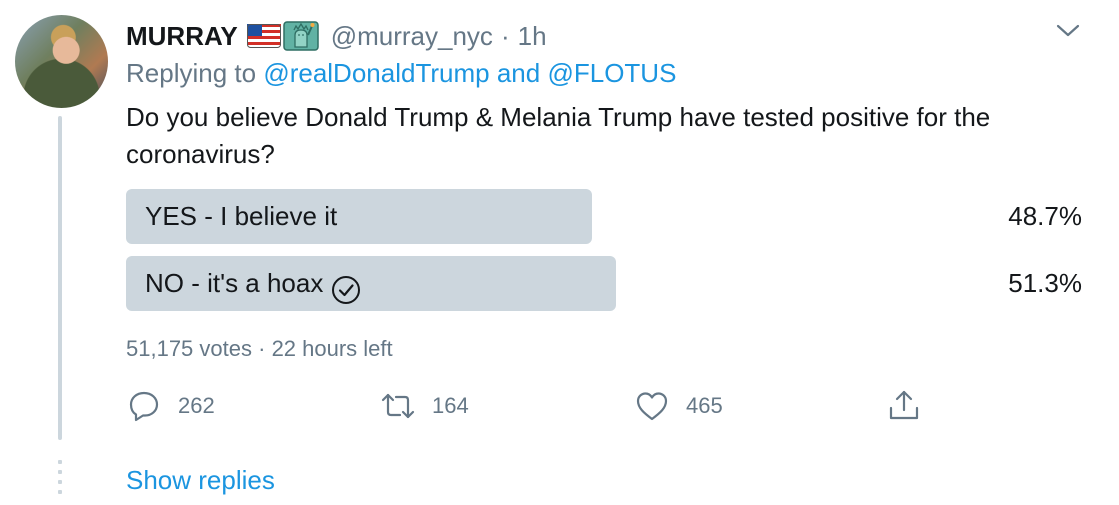 This screenshot has width=1119, height=505. Describe the element at coordinates (60, 478) in the screenshot. I see `thread-continuation-dots` at that location.